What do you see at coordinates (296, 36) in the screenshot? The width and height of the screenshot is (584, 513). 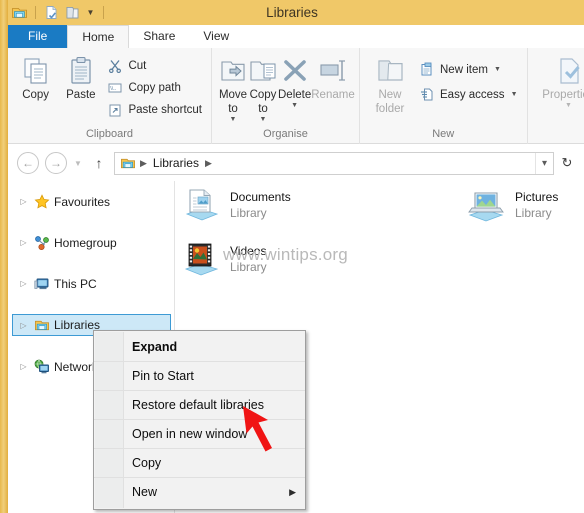 I see `ribbon-tabs: File Home Share View` at bounding box center [296, 36].